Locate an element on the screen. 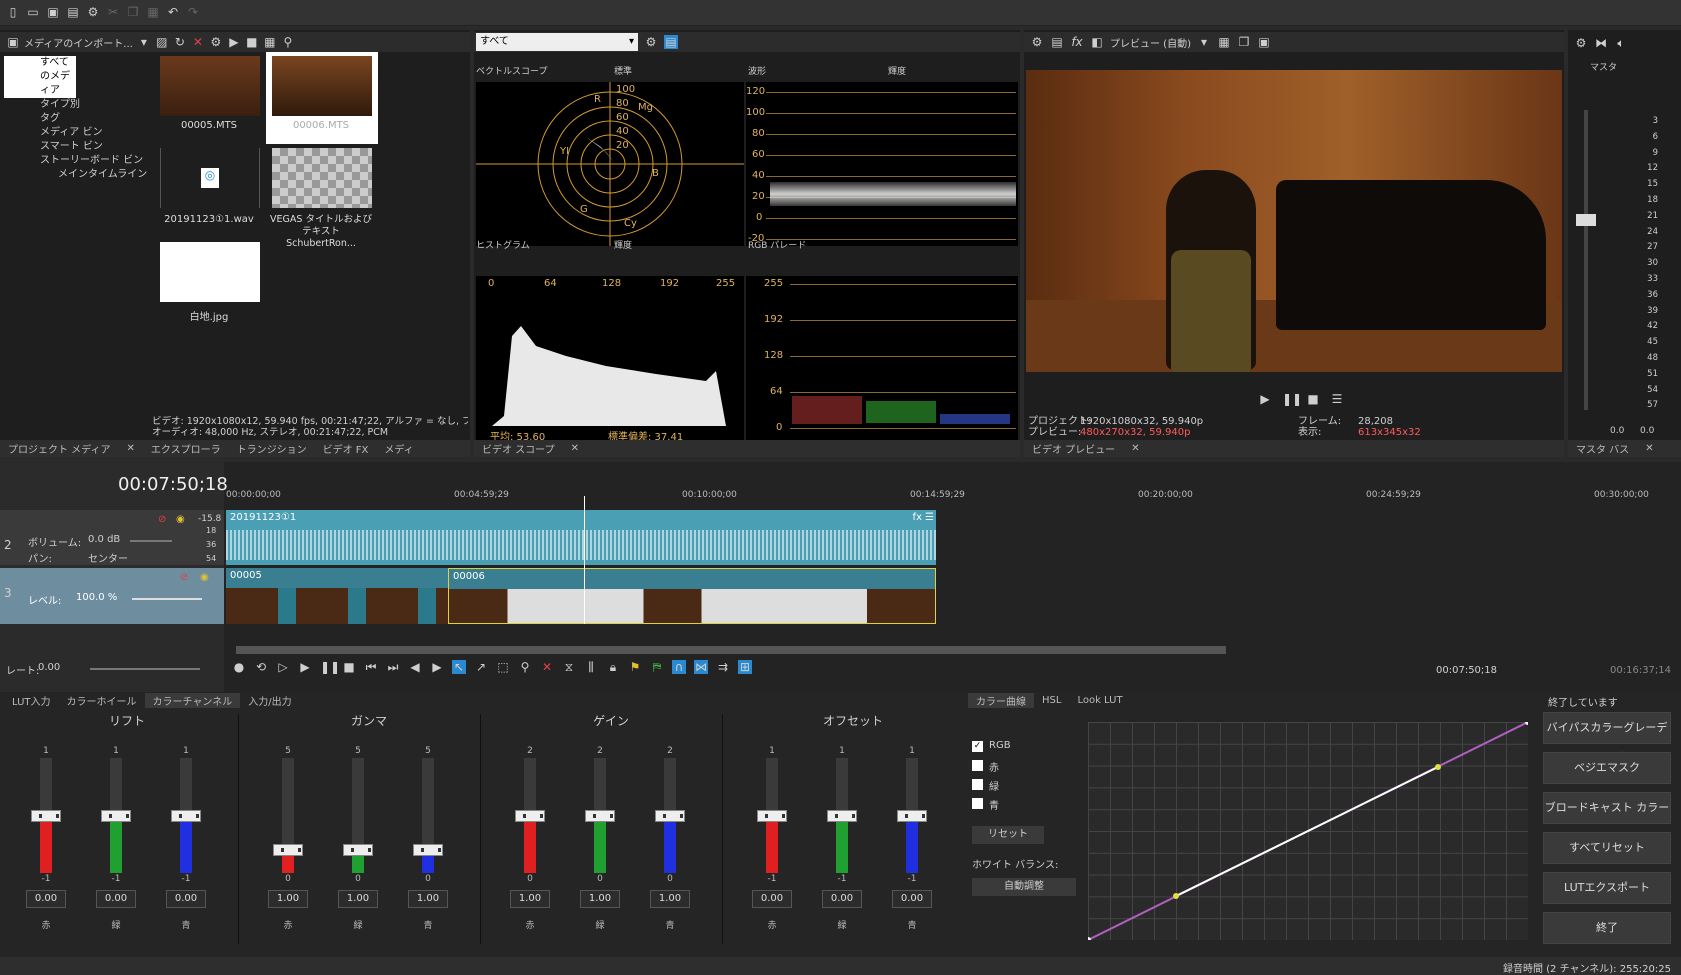 The width and height of the screenshot is (1681, 975). grading-button: ベジエマスク is located at coordinates (1607, 768).